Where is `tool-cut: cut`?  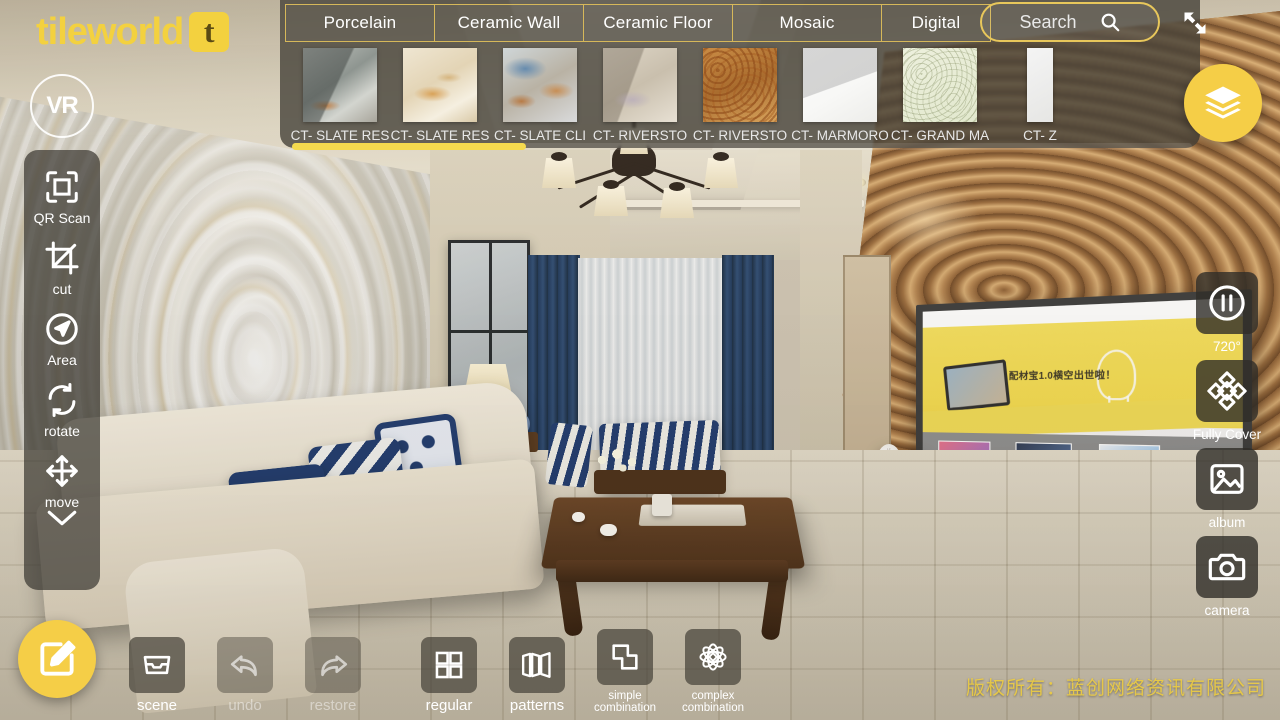
tool-cut: cut is located at coordinates (62, 268).